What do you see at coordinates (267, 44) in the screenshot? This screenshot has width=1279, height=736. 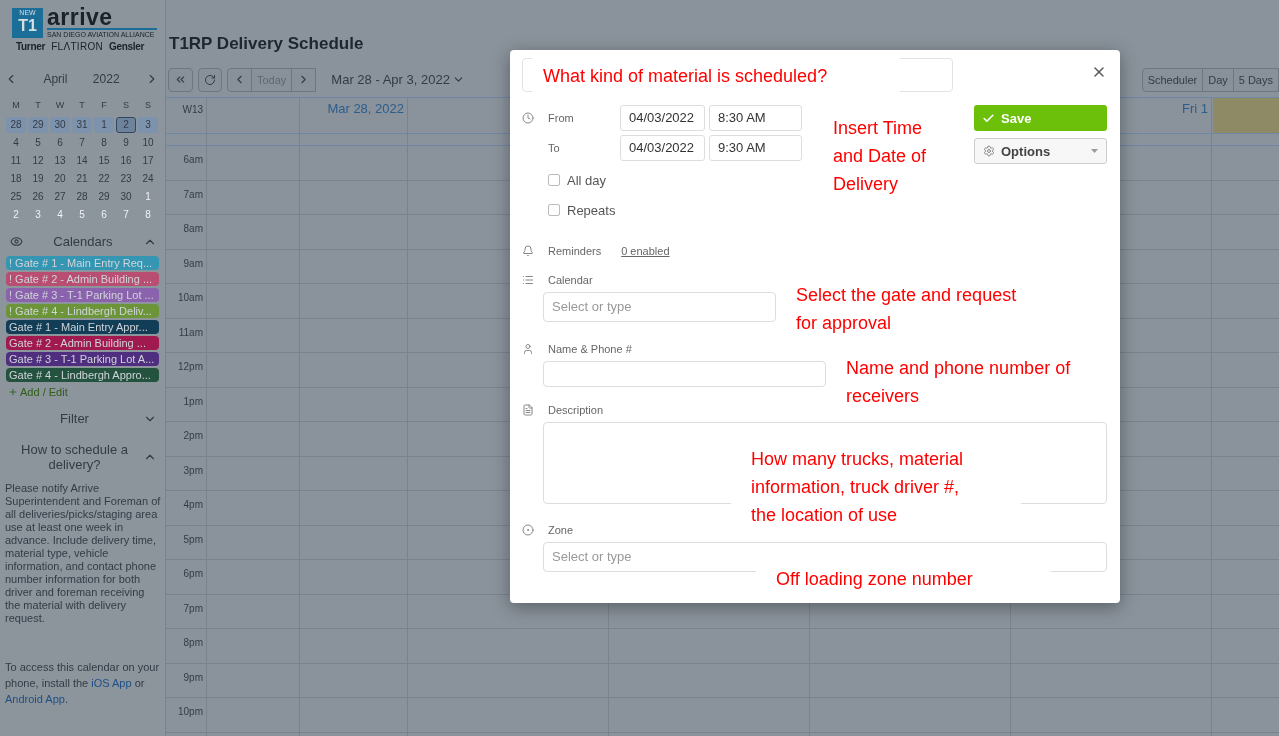 I see `page-title: T1RP Delivery Schedule` at bounding box center [267, 44].